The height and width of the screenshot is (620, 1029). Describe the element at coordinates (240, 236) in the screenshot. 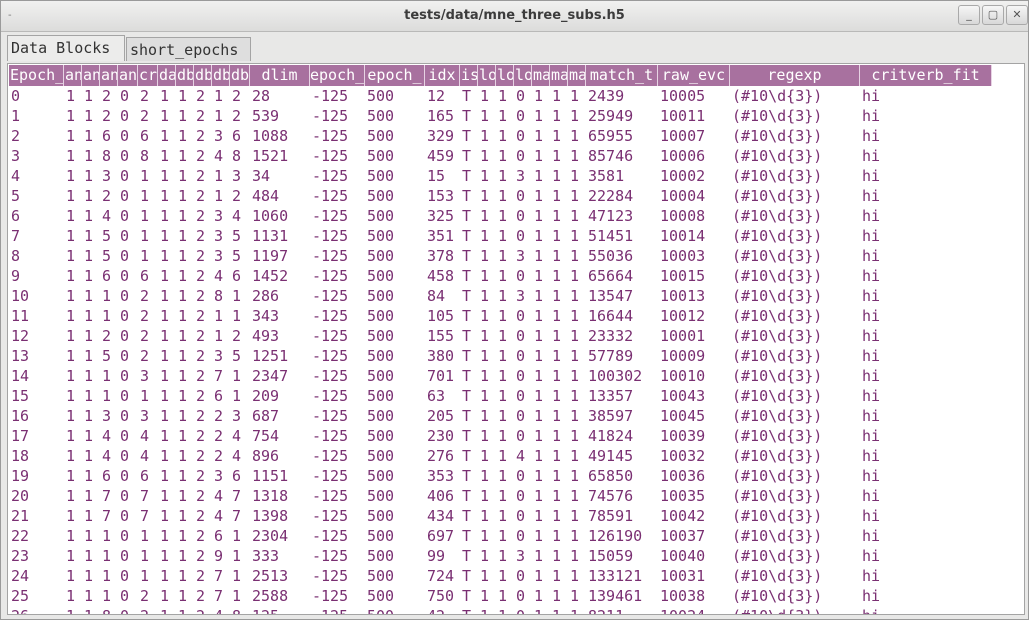

I see `table-cell: 5` at that location.